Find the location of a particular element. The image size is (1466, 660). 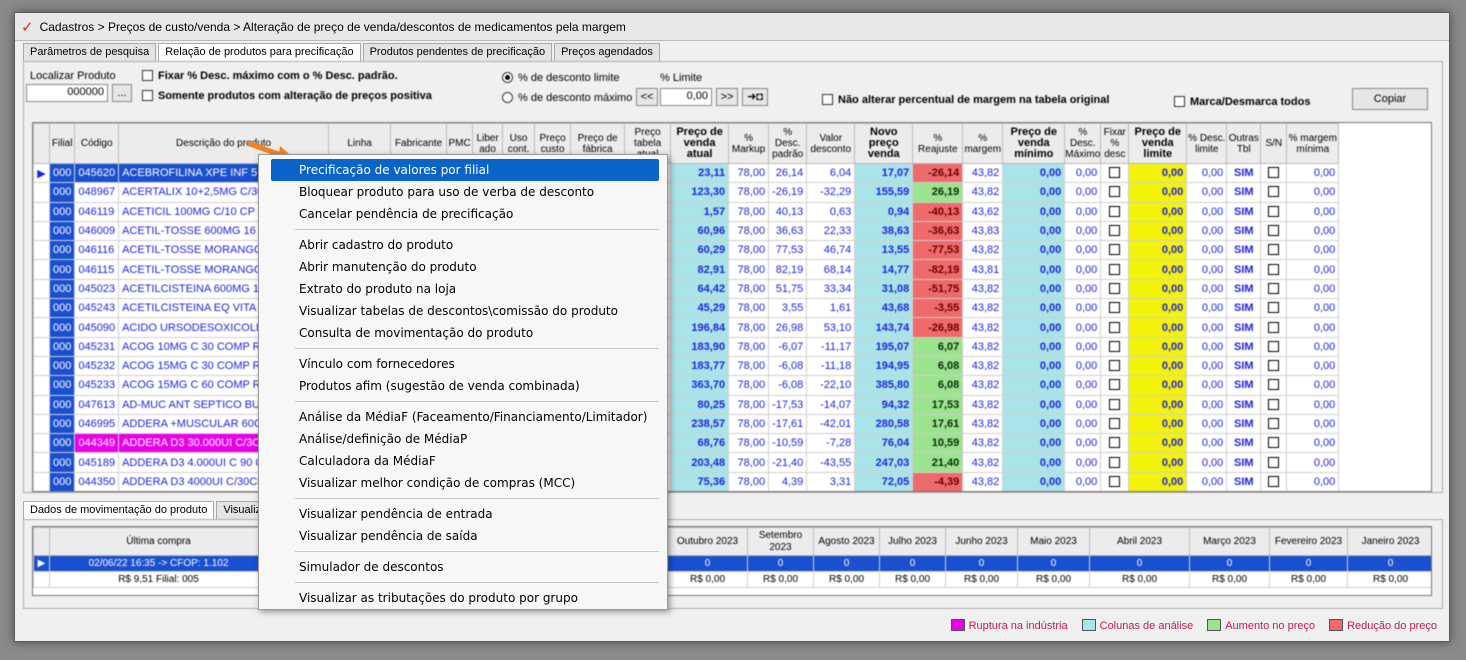

desc-padrao-cell: 77,53 is located at coordinates (788, 250).